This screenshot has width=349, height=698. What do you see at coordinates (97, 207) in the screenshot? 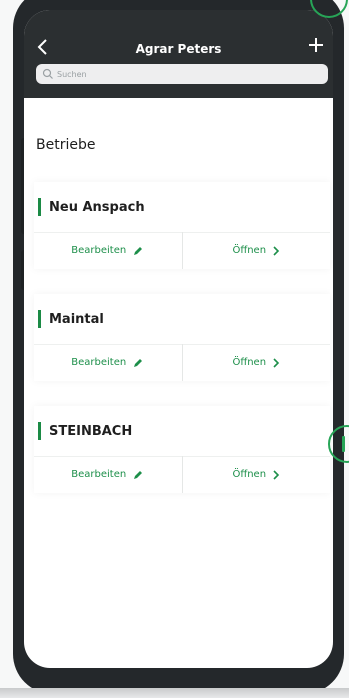
I see `farm-name: Neu Anspach` at bounding box center [97, 207].